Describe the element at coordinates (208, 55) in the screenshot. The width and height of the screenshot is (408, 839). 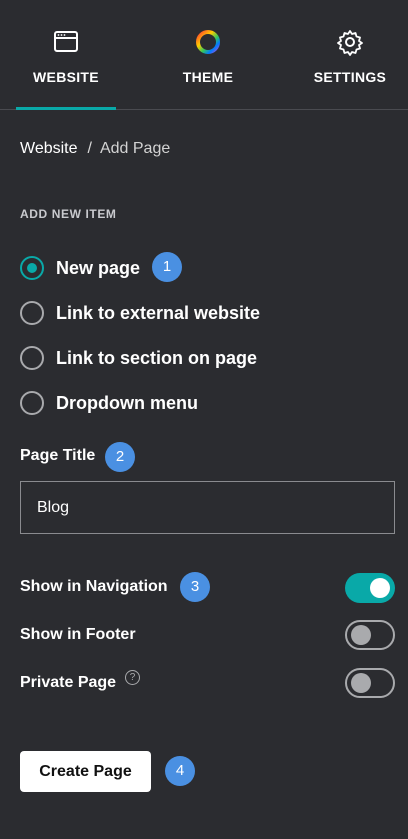
I see `tab-theme: THEME` at that location.